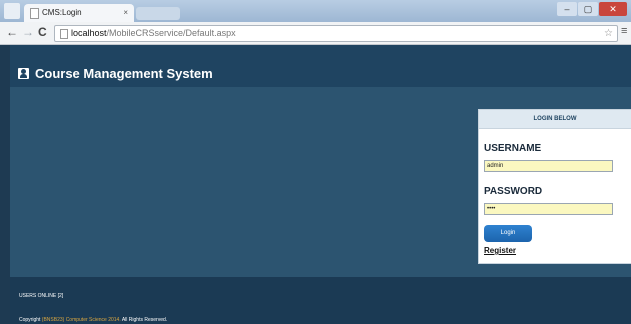  What do you see at coordinates (500, 250) in the screenshot?
I see `register-link: Register` at bounding box center [500, 250].